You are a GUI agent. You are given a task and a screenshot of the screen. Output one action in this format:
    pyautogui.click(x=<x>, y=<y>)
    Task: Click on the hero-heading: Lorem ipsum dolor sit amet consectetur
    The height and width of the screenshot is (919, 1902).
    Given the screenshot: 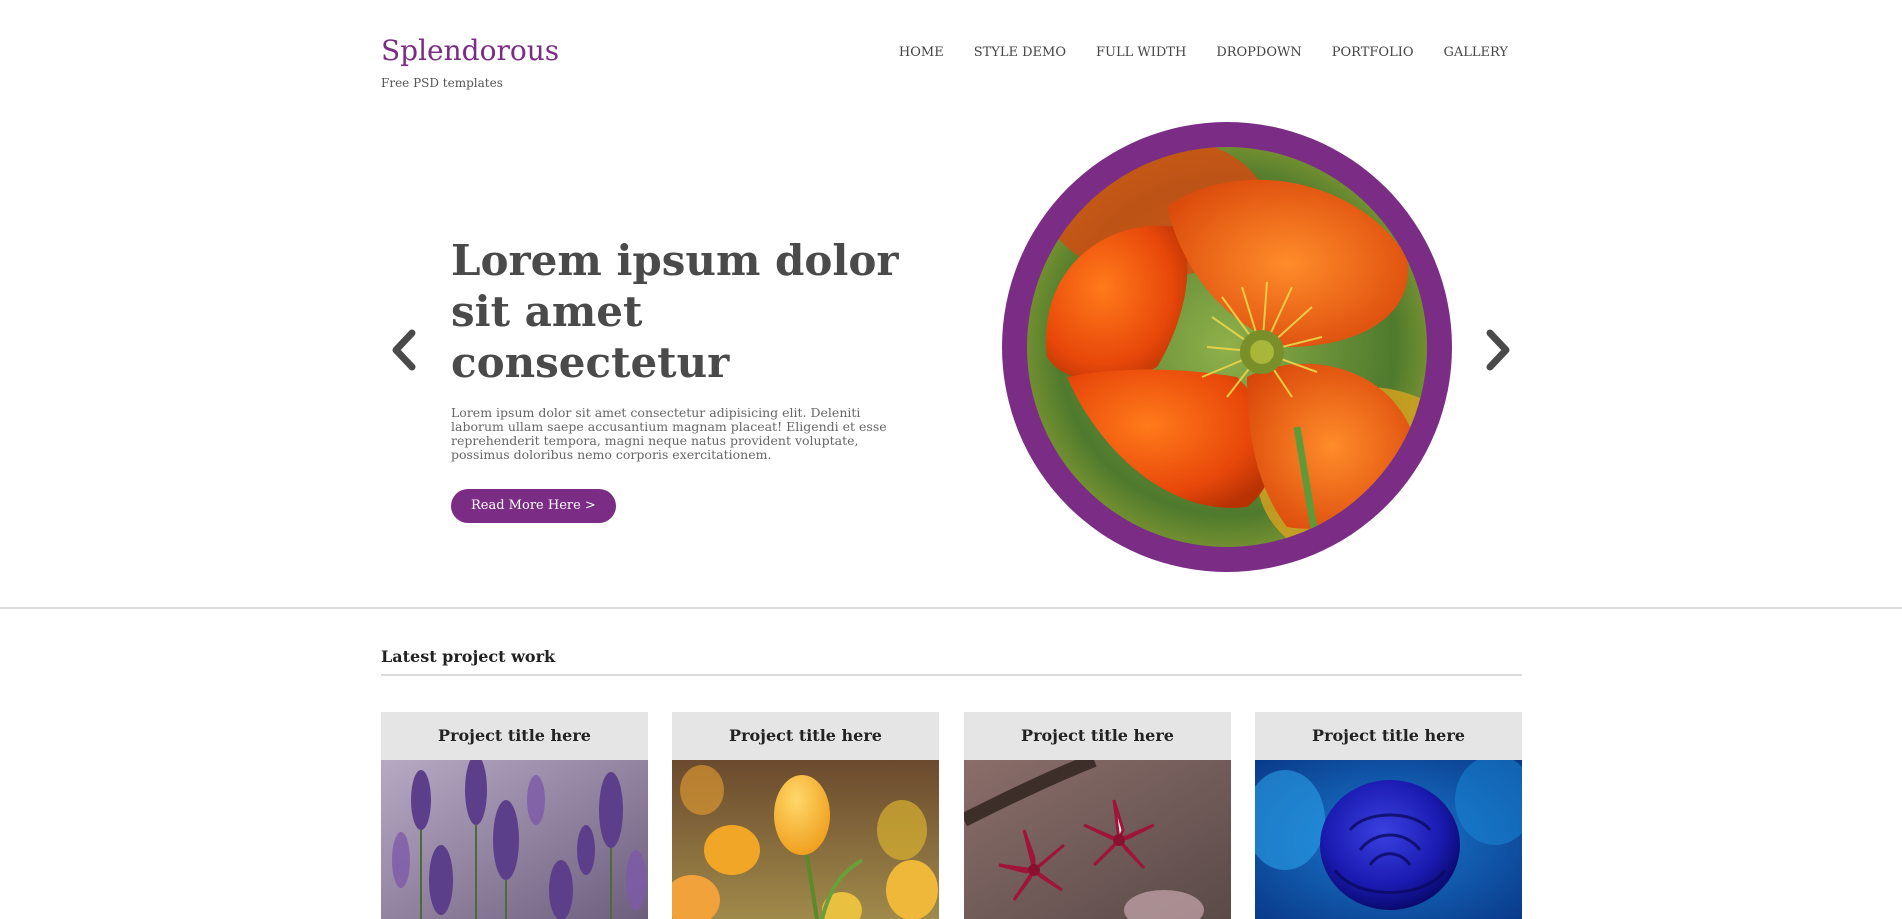 What is the action you would take?
    pyautogui.click(x=686, y=311)
    